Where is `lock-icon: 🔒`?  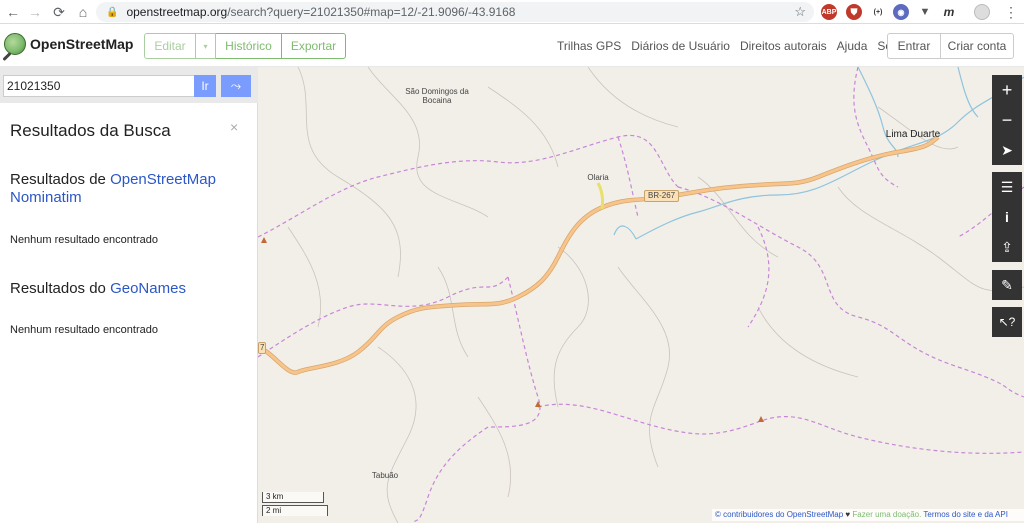
lock-icon: 🔒 is located at coordinates (112, 12).